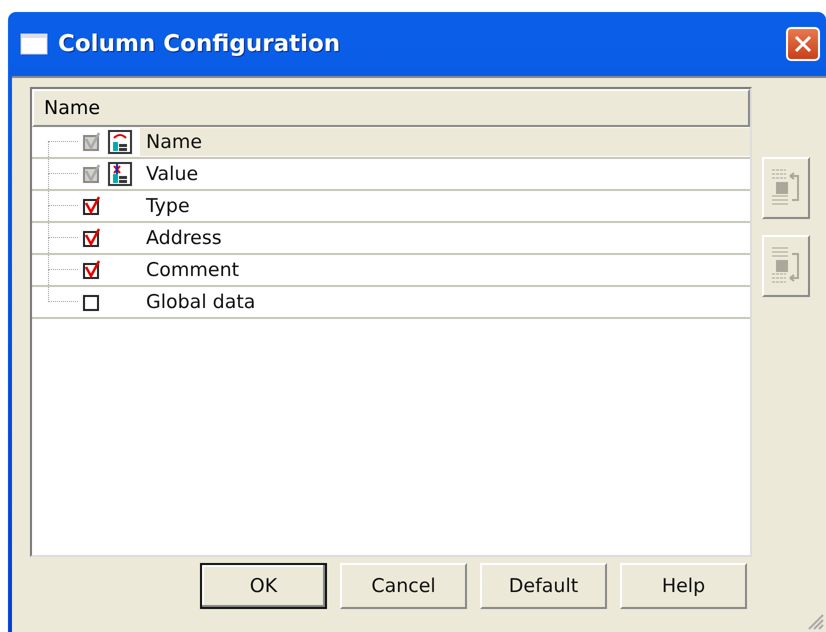 The width and height of the screenshot is (826, 632). Describe the element at coordinates (263, 586) in the screenshot. I see `dialog-button: OK` at that location.